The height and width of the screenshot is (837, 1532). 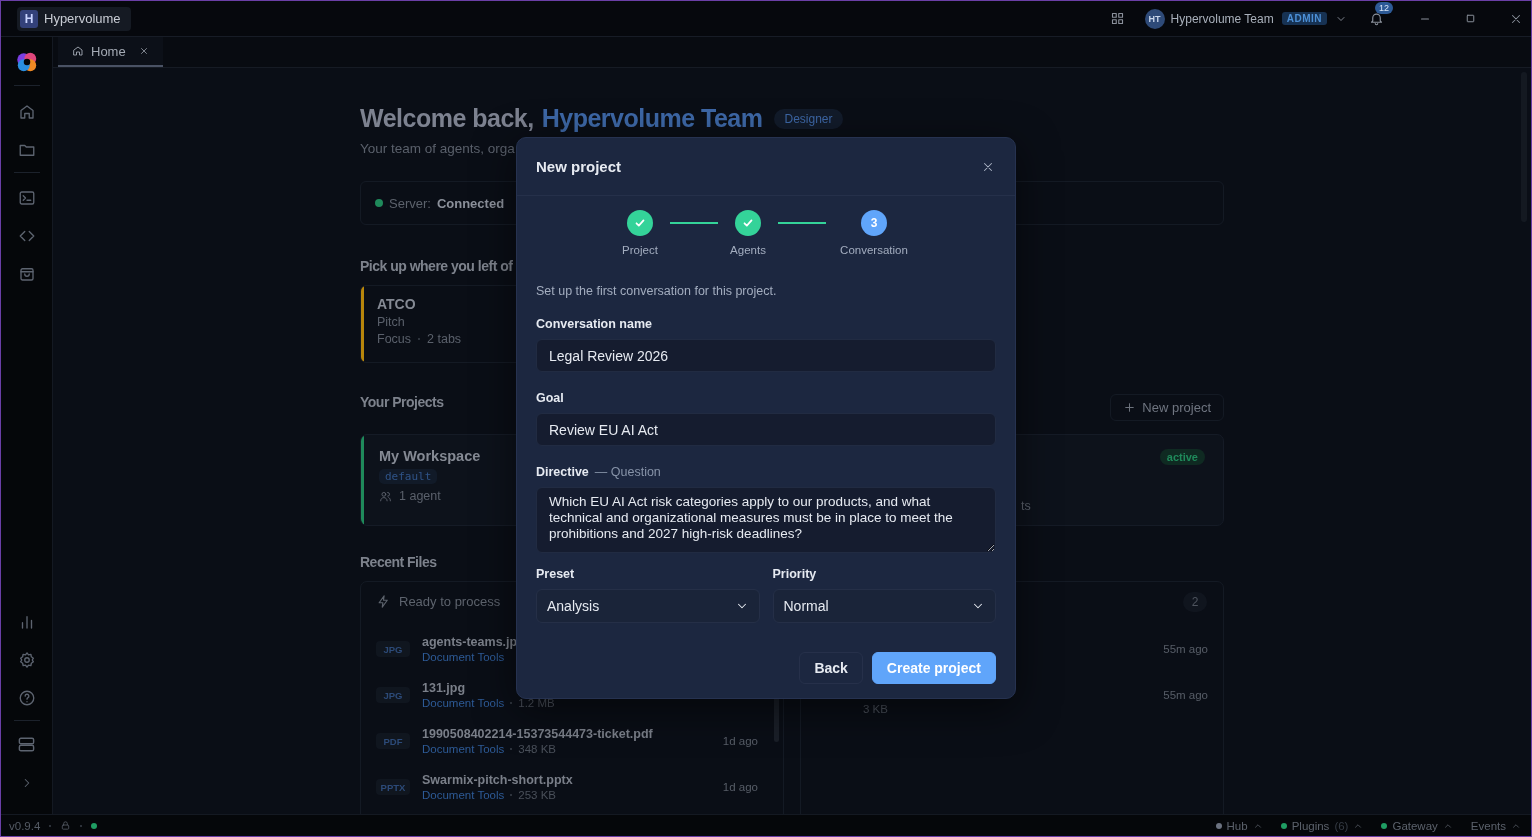 What do you see at coordinates (394, 339) in the screenshot?
I see `mode-label: Focus` at bounding box center [394, 339].